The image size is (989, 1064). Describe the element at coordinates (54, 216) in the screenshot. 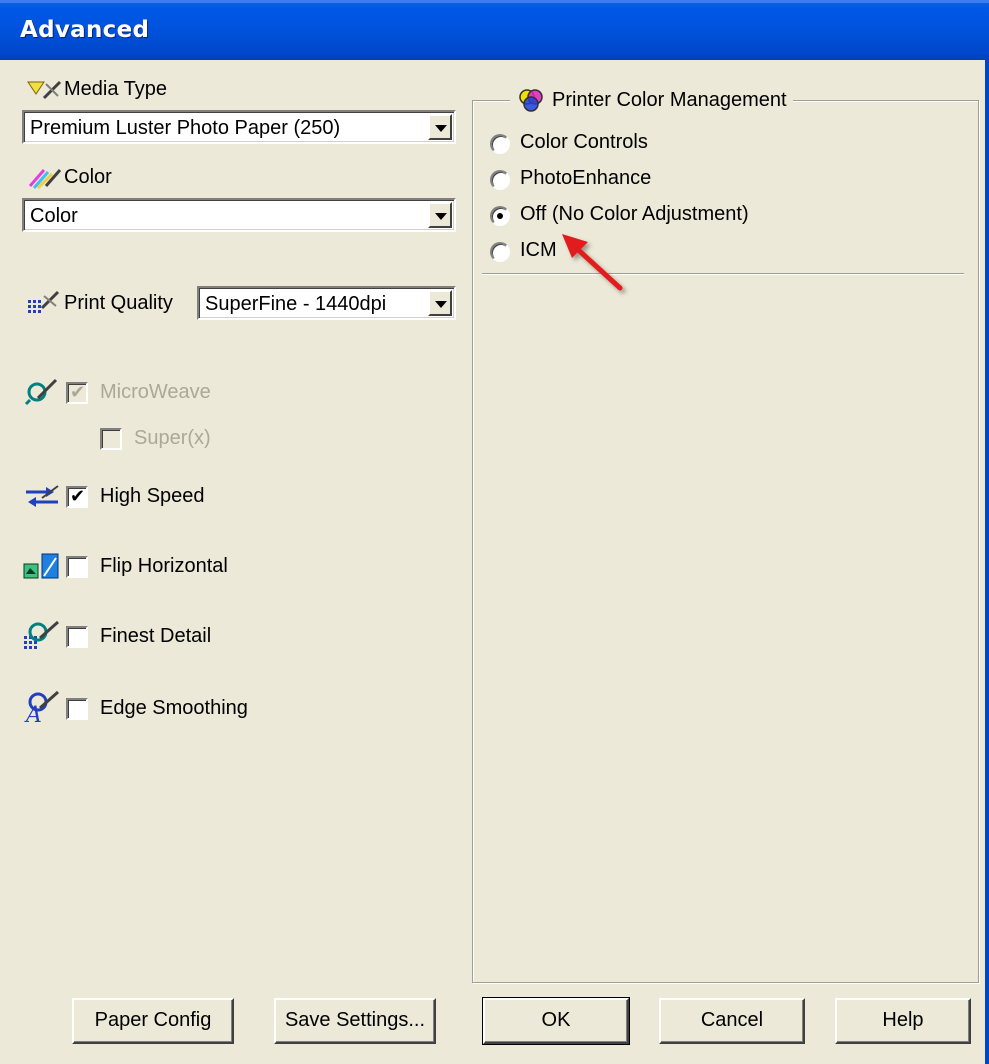

I see `color-value: Color` at that location.